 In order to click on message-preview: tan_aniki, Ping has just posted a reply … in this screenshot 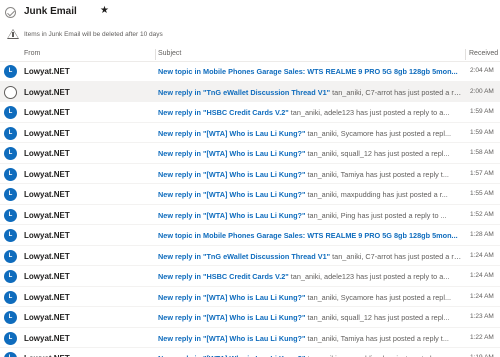, I will do `click(377, 215)`.